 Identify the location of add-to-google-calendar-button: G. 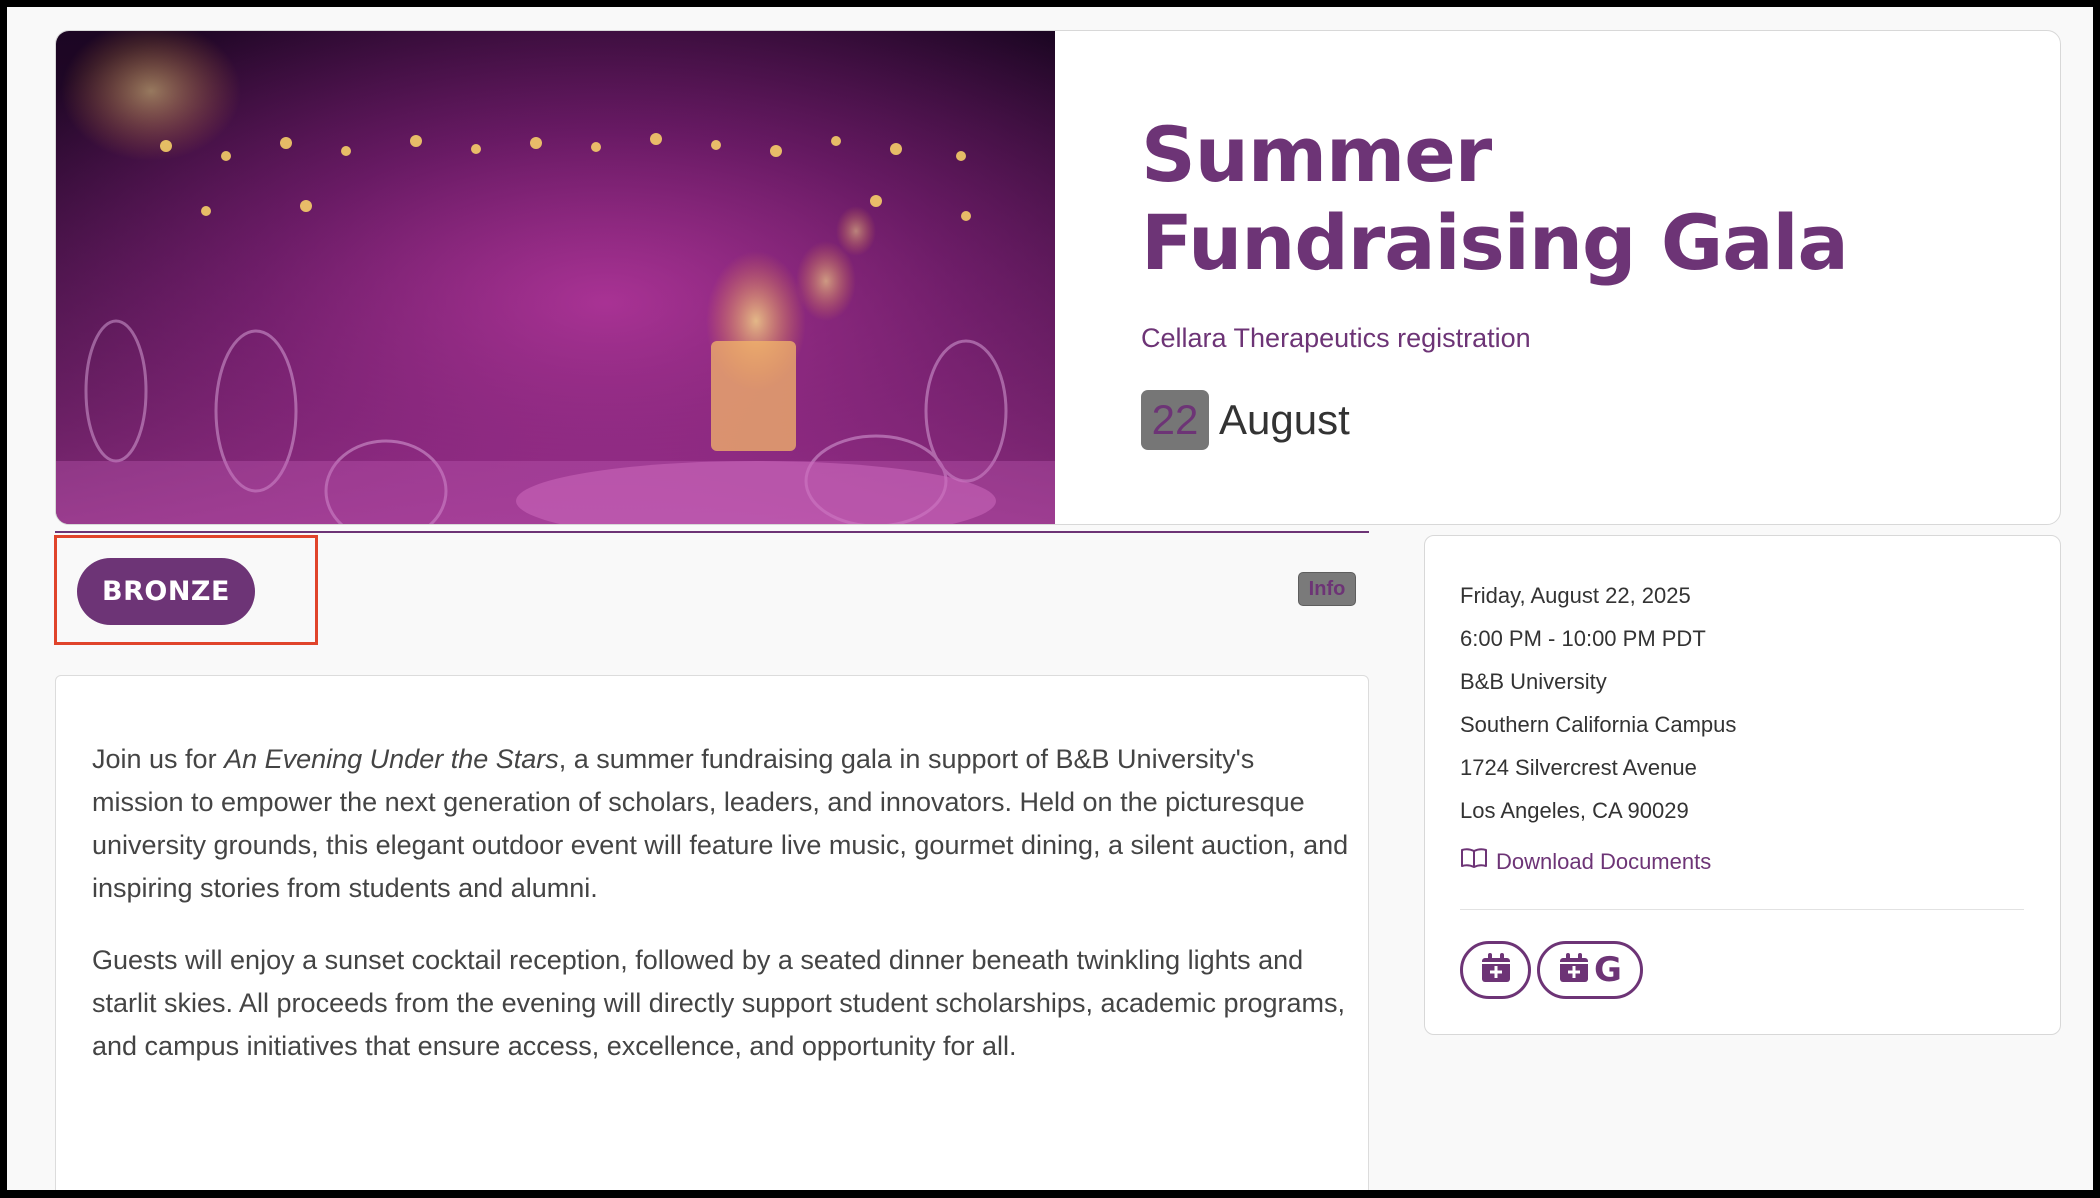
(1590, 970).